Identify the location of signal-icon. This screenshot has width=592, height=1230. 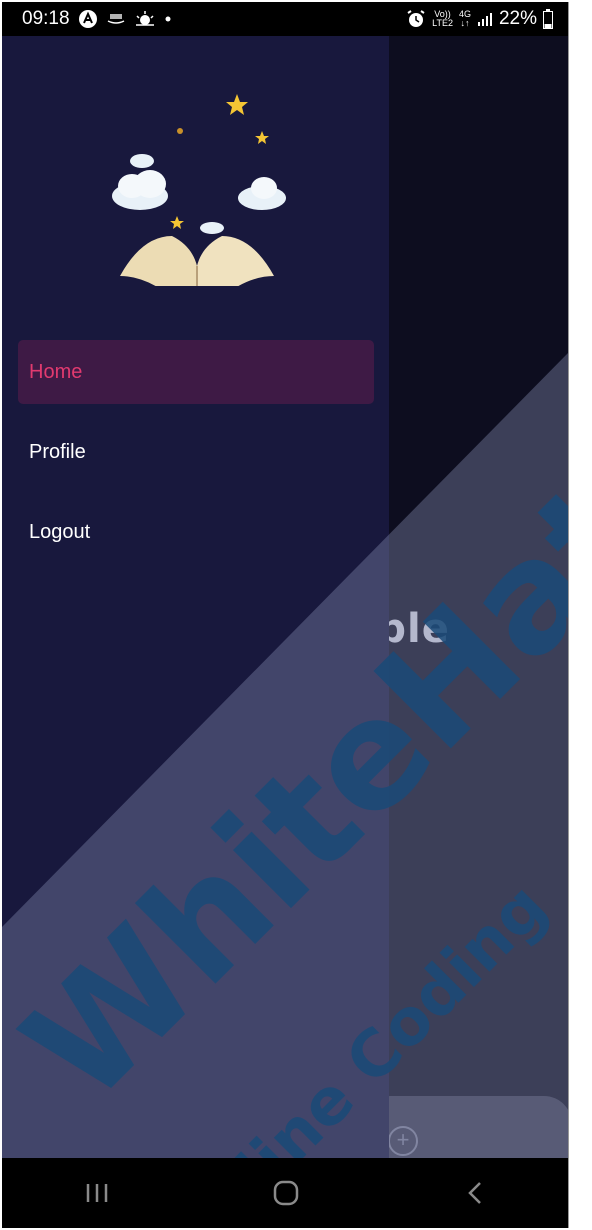
(485, 19).